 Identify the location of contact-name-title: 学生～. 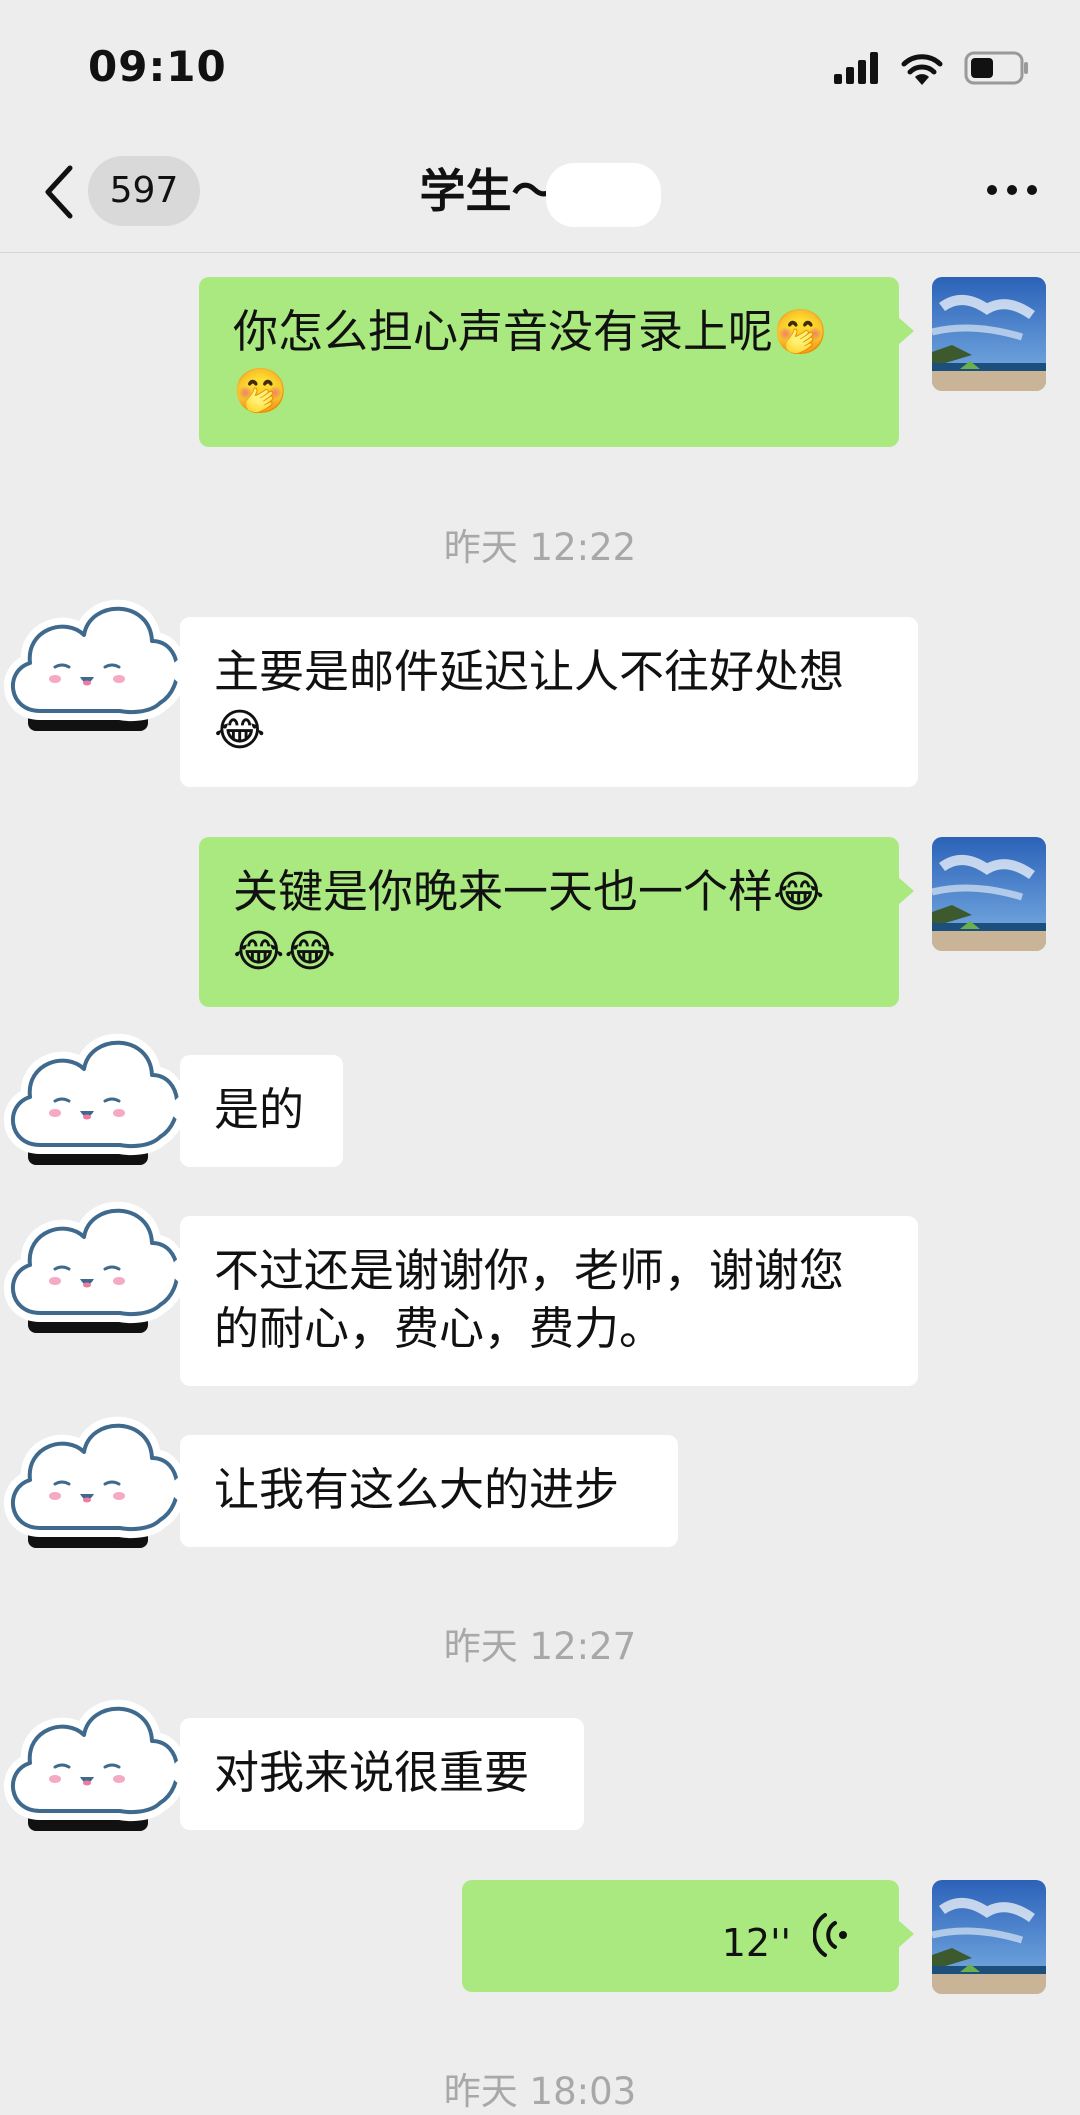
(540, 193).